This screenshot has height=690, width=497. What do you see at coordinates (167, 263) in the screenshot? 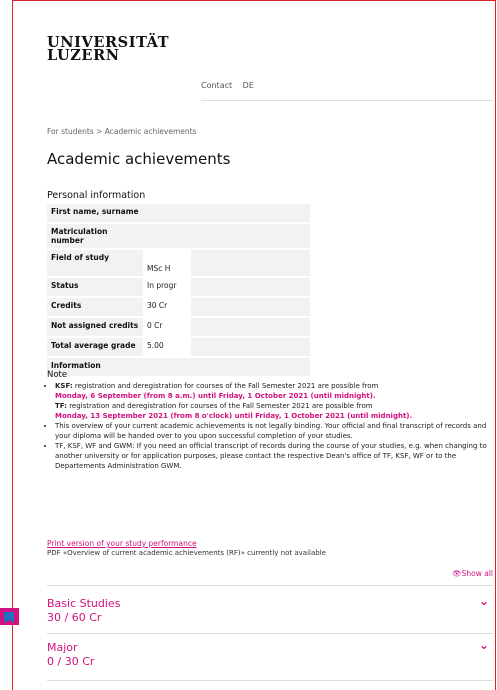
I see `row-value: MSc H` at bounding box center [167, 263].